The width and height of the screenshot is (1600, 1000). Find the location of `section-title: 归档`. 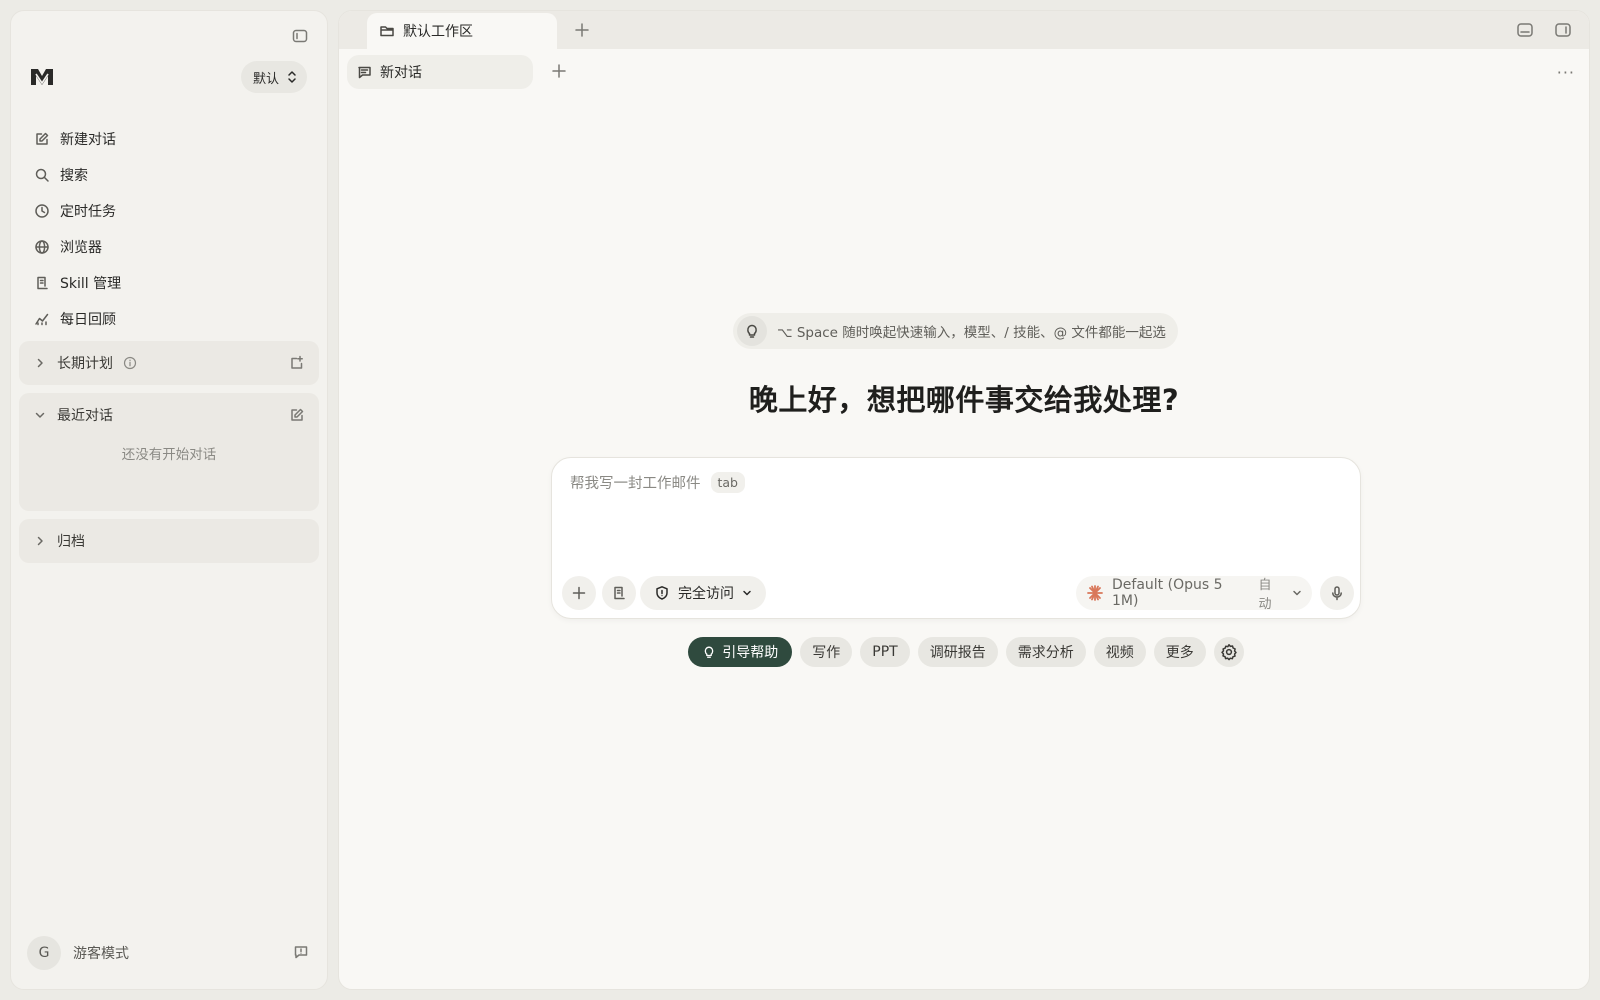

section-title: 归档 is located at coordinates (71, 542).